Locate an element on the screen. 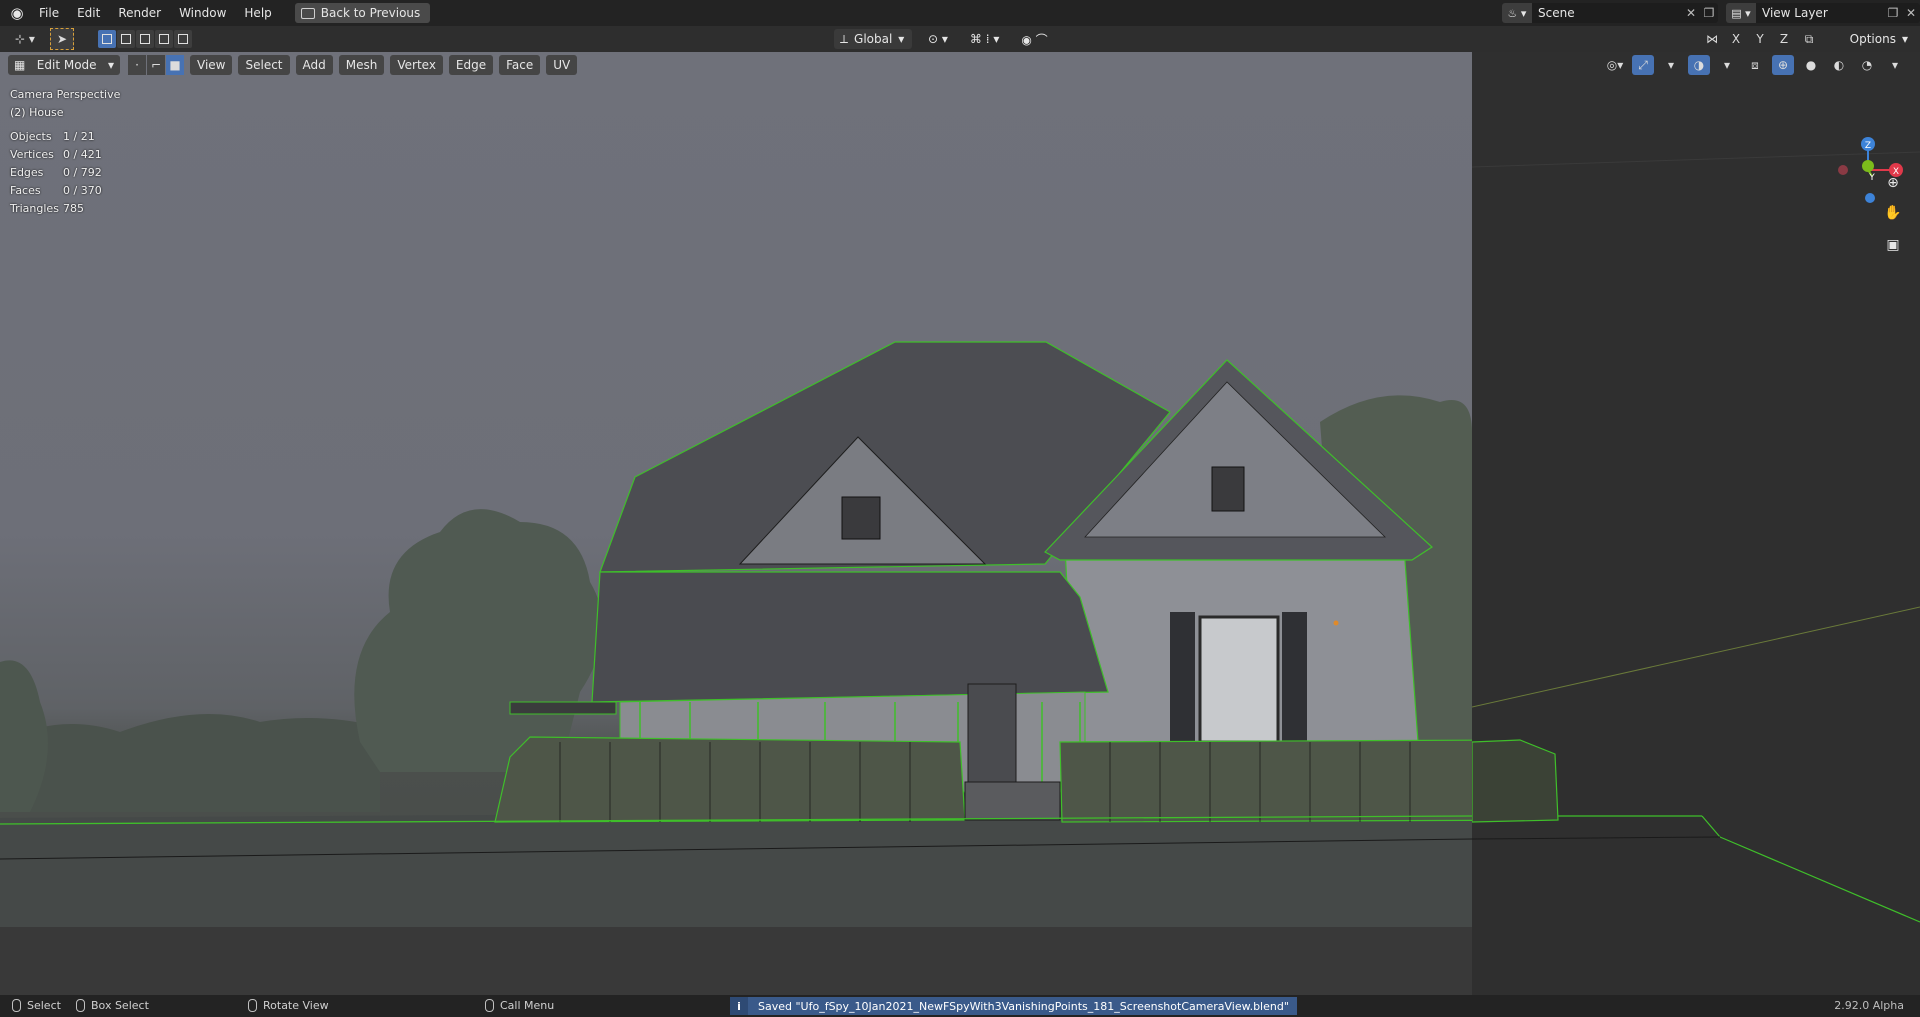  view-layer-expand-icon: ❐ is located at coordinates (1893, 13).